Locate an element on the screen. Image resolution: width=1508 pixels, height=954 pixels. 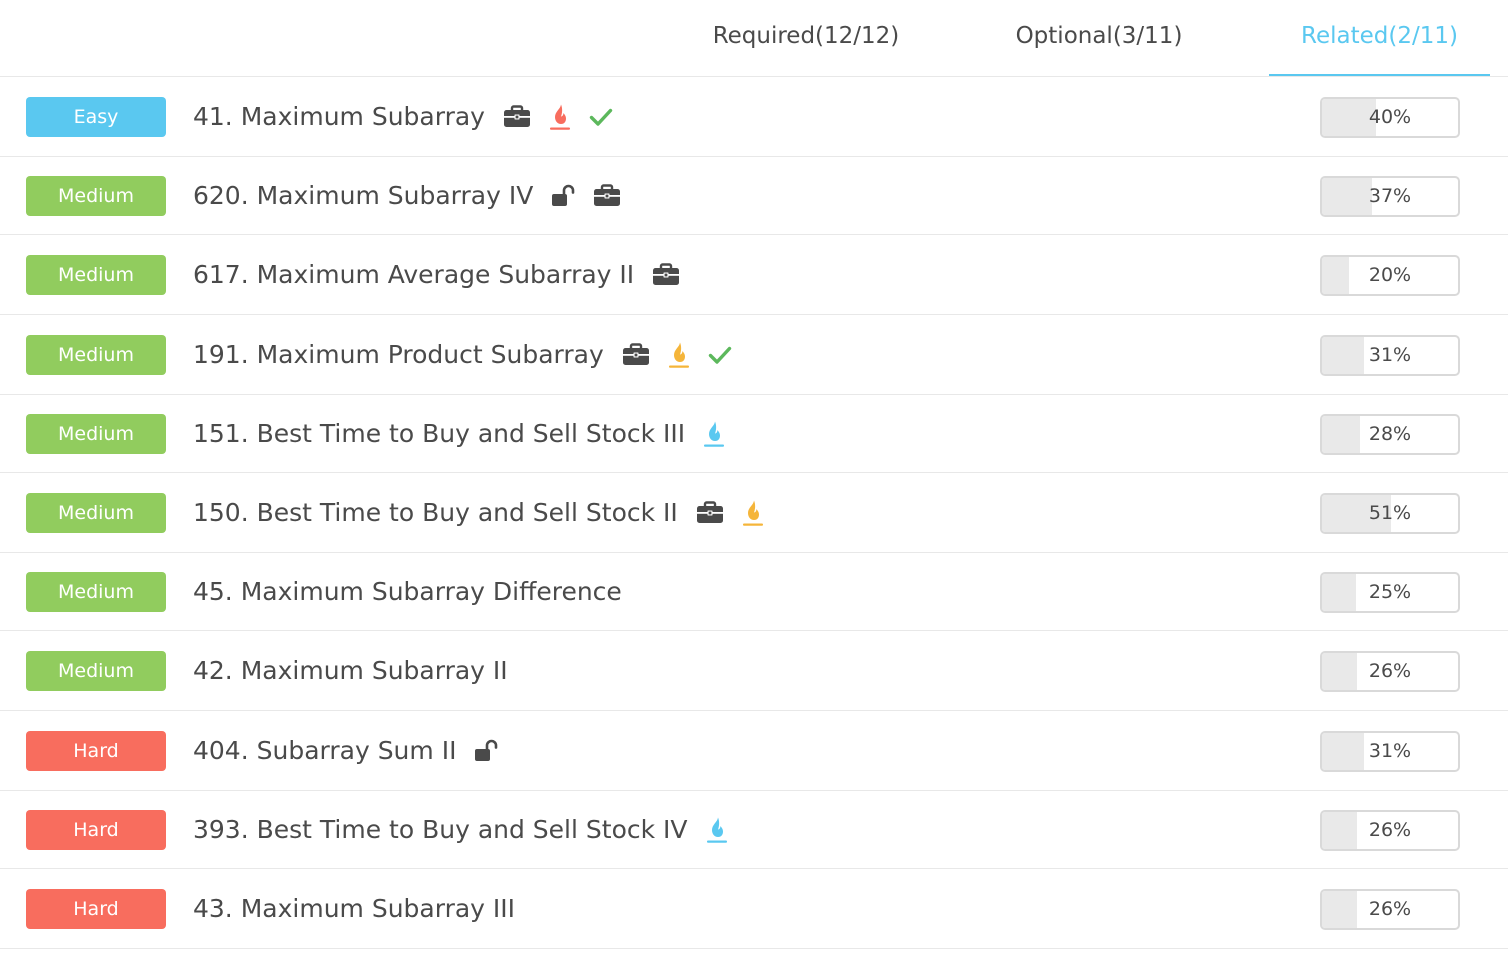
difficulty-badge: Easy is located at coordinates (96, 116).